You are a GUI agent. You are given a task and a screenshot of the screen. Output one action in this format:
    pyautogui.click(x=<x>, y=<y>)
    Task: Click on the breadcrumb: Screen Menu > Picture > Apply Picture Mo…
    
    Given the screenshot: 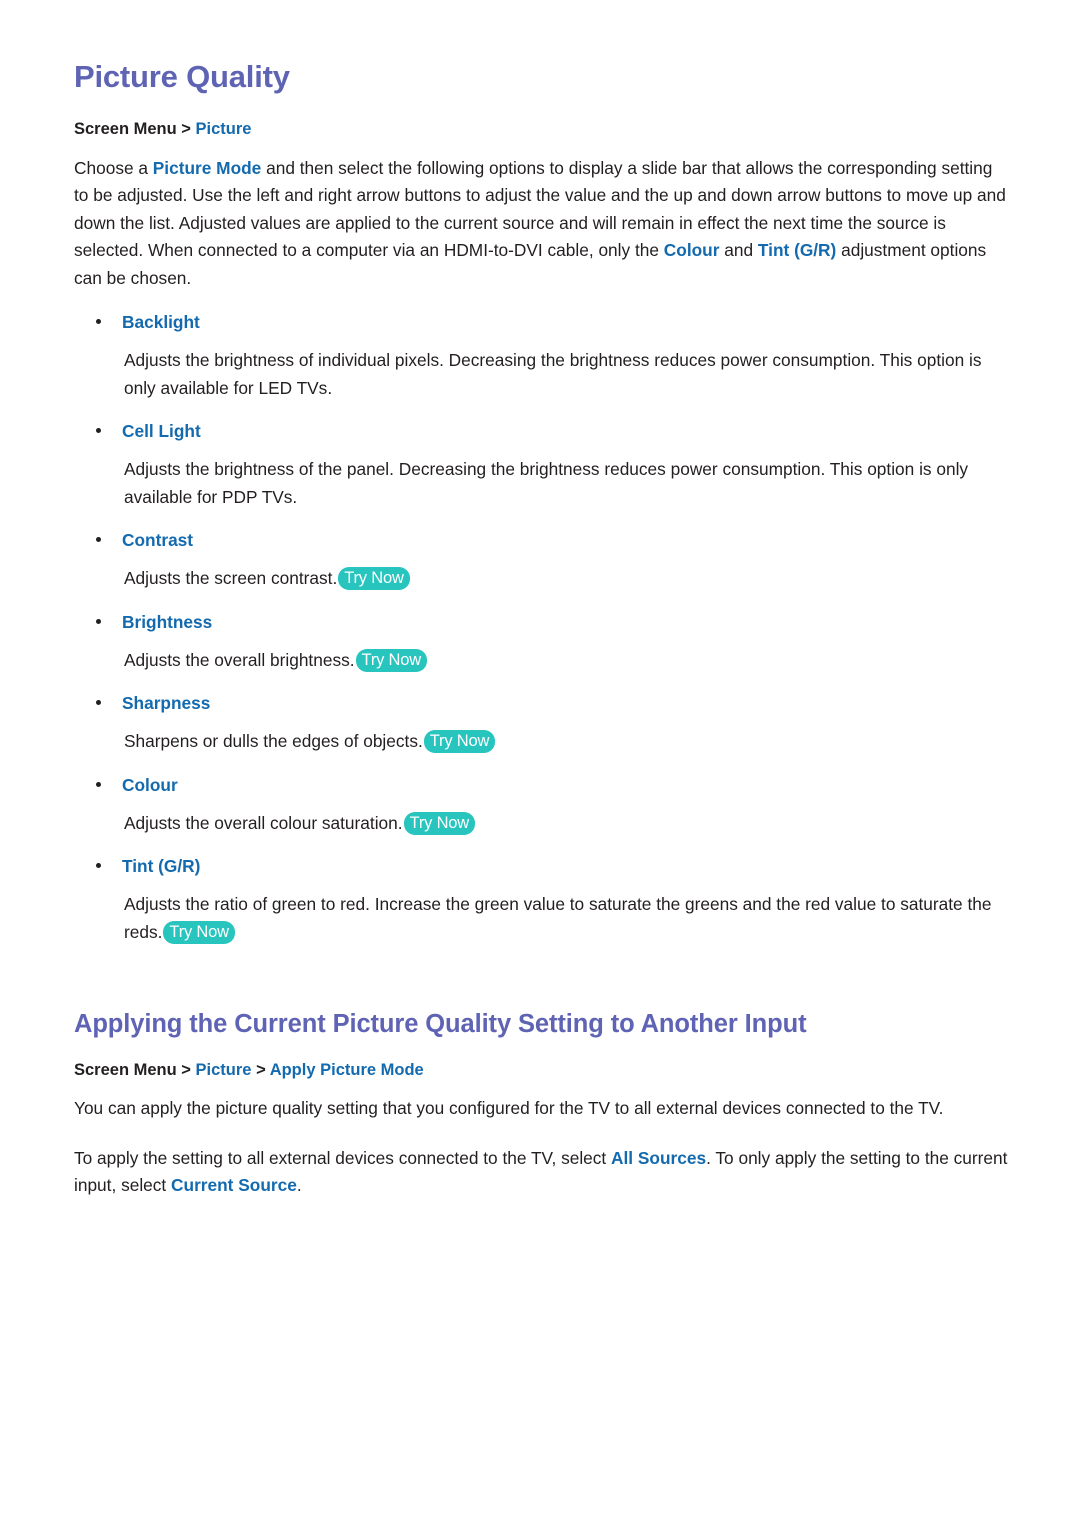 What is the action you would take?
    pyautogui.click(x=541, y=1070)
    